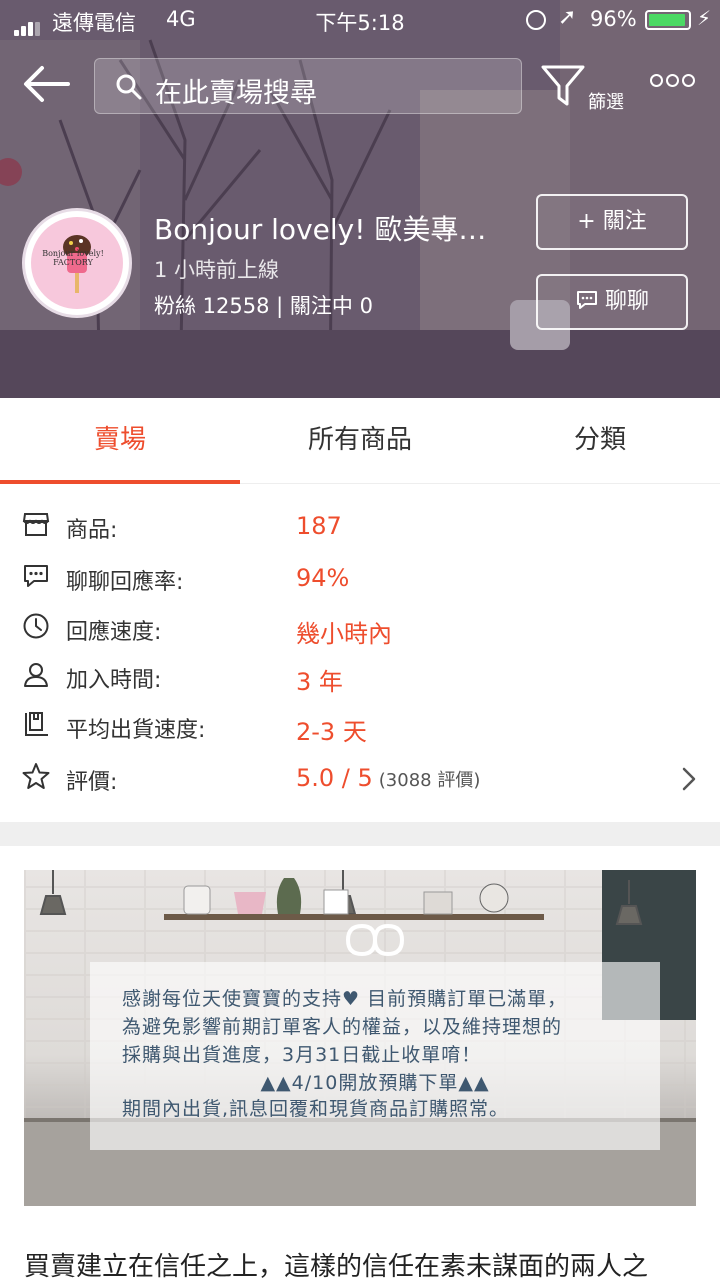  I want to click on shop-search-input: 在此賣場搜尋, so click(308, 86).